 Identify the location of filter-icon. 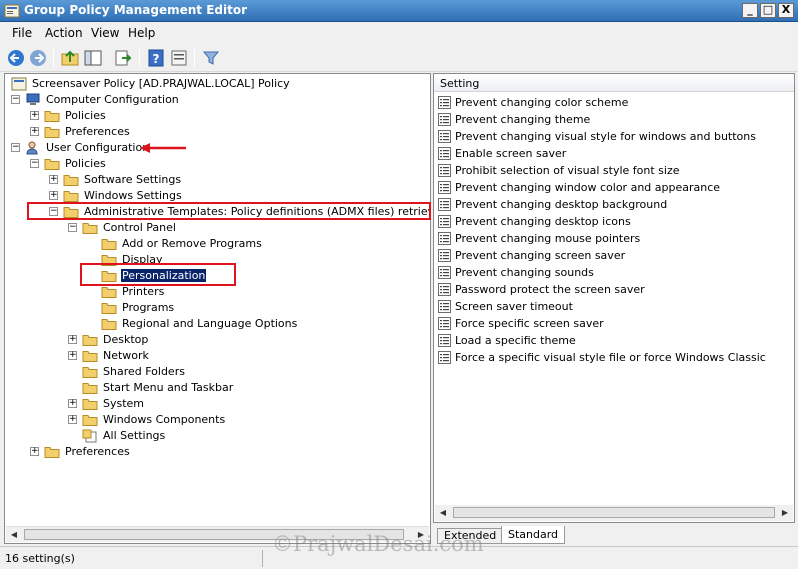
(211, 58).